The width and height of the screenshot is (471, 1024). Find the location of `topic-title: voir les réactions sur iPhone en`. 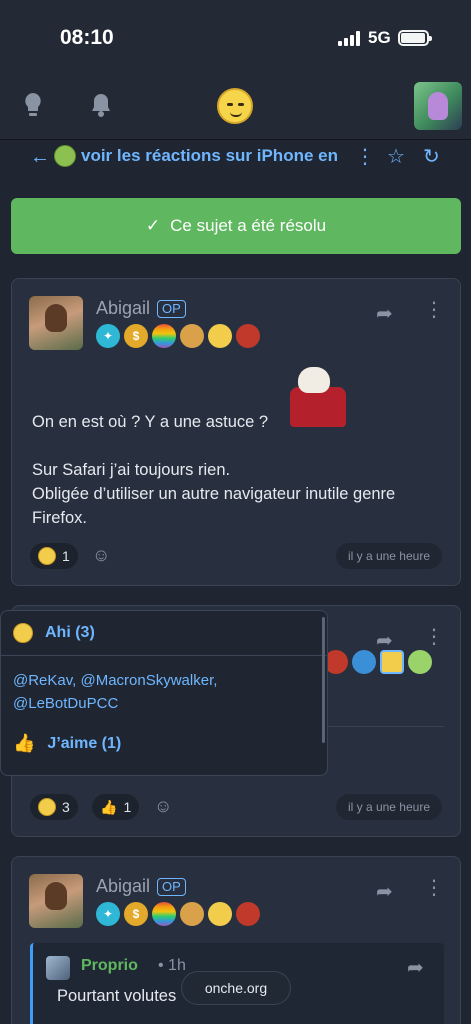

topic-title: voir les réactions sur iPhone en is located at coordinates (209, 156).